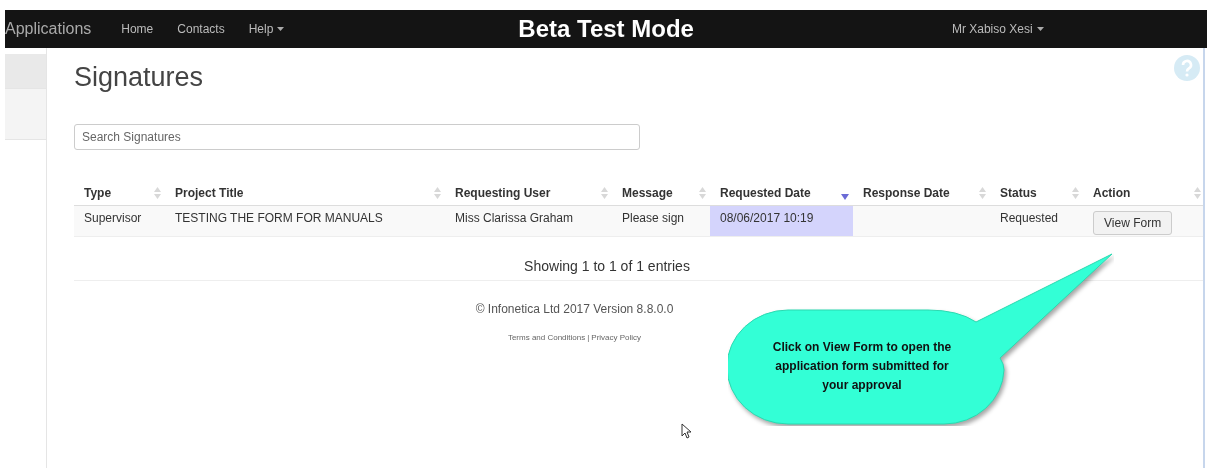 The width and height of the screenshot is (1207, 468). Describe the element at coordinates (113, 218) in the screenshot. I see `table-cell-text: Supervisor` at that location.